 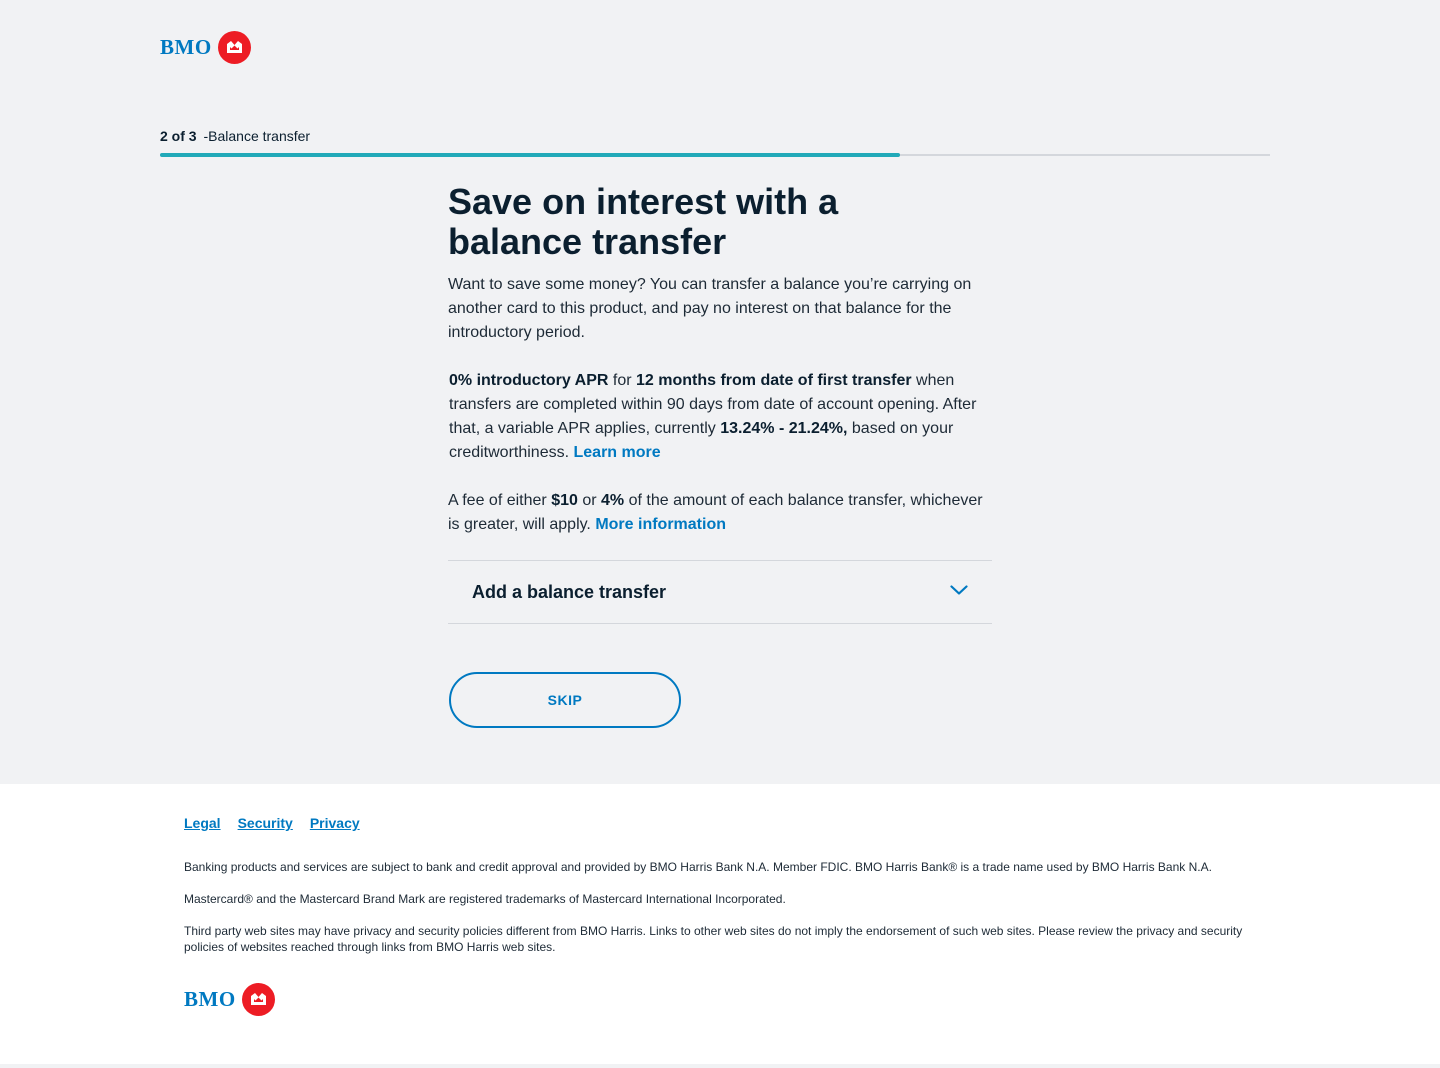 I want to click on apr-variable-range: 13.24% - 21.24%,, so click(x=784, y=428).